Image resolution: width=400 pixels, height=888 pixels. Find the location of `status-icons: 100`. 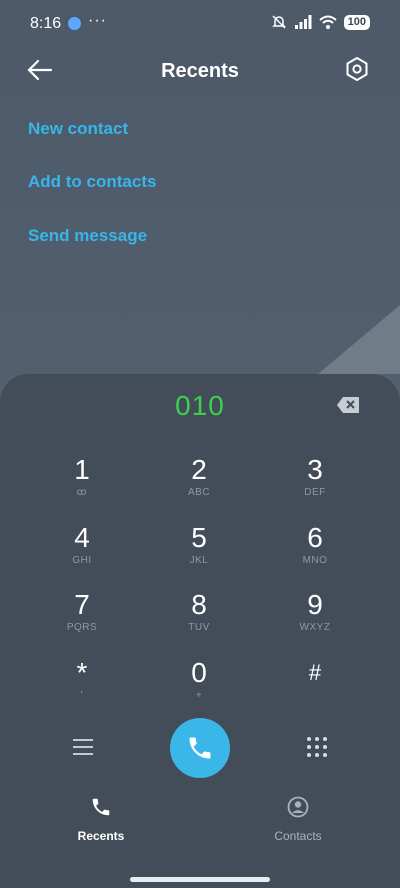

status-icons: 100 is located at coordinates (320, 22).